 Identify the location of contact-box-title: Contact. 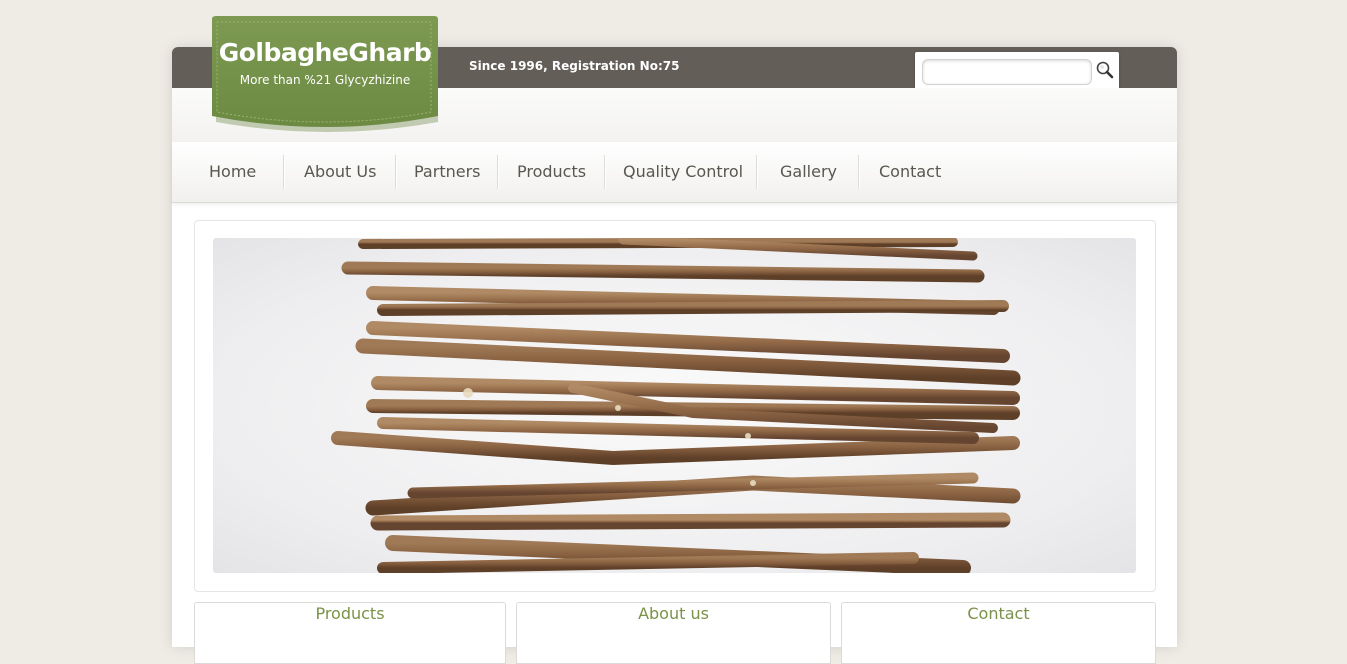
(998, 614).